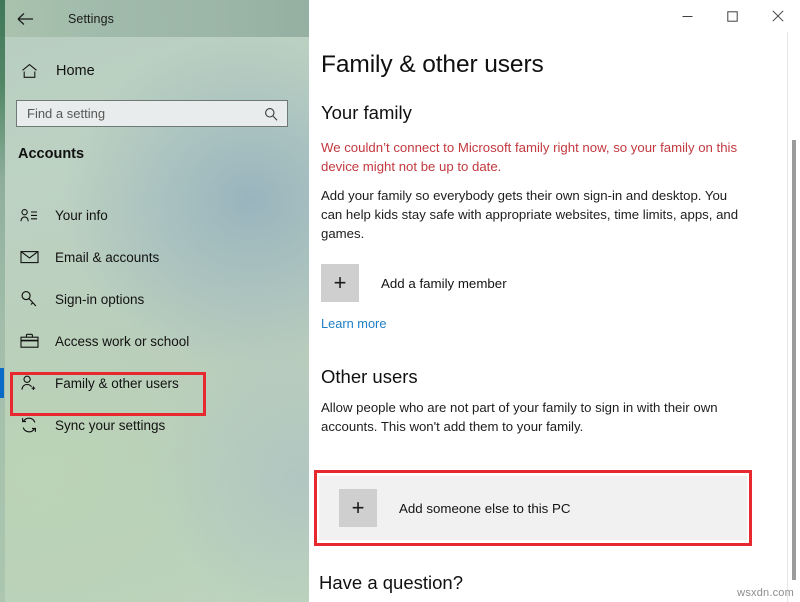 The height and width of the screenshot is (602, 800). What do you see at coordinates (152, 113) in the screenshot?
I see `search-input: Find a setting` at bounding box center [152, 113].